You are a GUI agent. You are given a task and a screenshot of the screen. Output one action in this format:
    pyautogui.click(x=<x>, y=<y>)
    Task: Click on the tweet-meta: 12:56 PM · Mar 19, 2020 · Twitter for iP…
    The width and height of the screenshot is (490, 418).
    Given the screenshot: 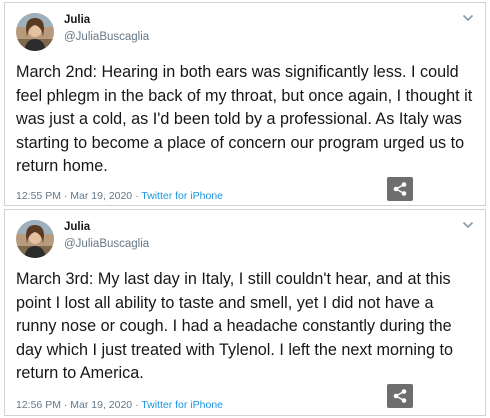 What is the action you would take?
    pyautogui.click(x=119, y=405)
    